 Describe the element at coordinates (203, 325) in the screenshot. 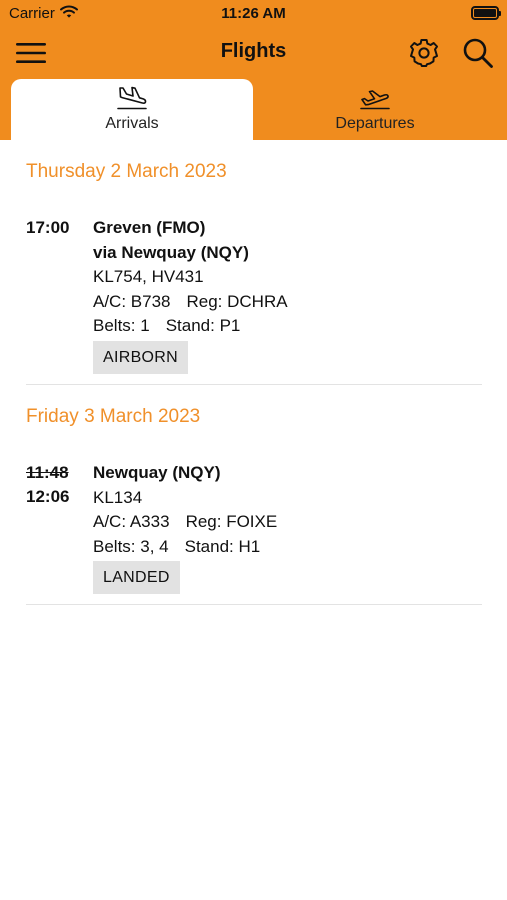

I see `stand: Stand: P1` at that location.